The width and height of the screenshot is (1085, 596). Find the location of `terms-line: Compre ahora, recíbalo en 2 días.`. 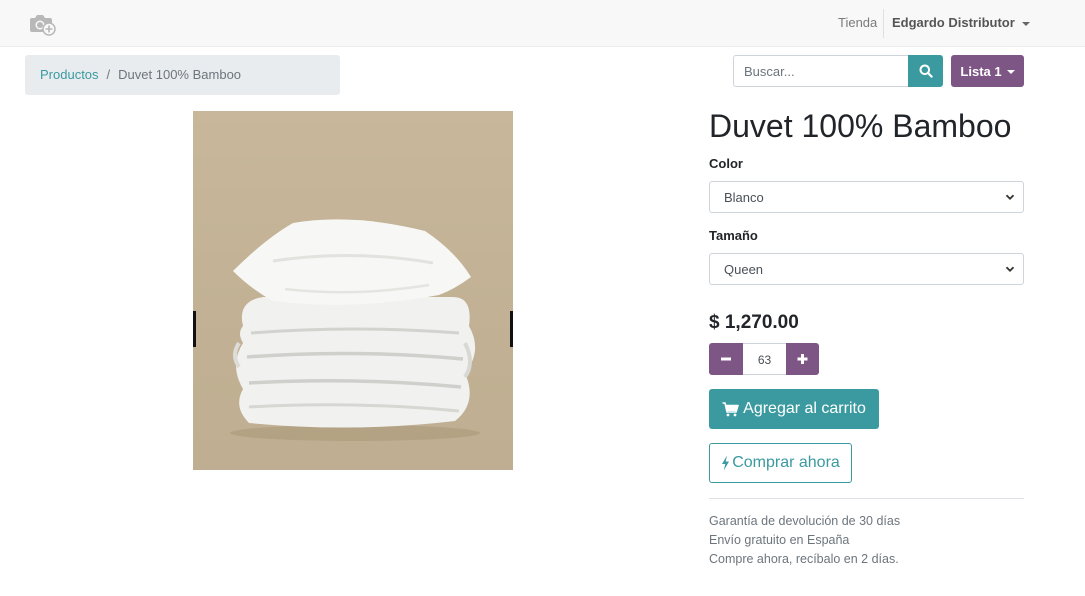

terms-line: Compre ahora, recíbalo en 2 días. is located at coordinates (804, 559).